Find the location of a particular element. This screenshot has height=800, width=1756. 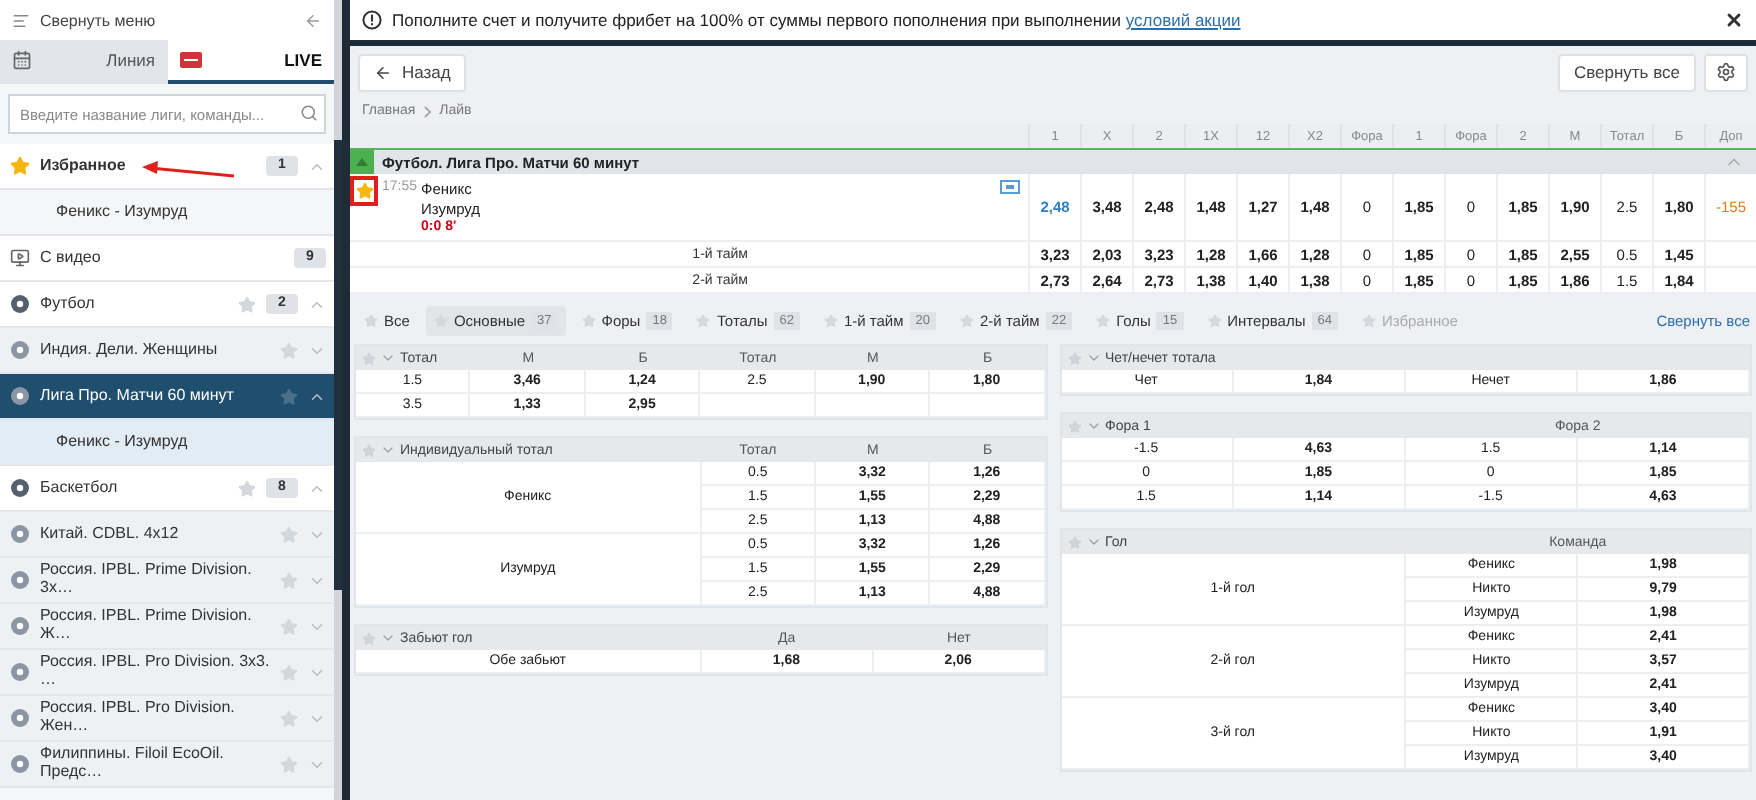

sidebar-item: Китай. CDBL. 4x12 is located at coordinates (167, 535).